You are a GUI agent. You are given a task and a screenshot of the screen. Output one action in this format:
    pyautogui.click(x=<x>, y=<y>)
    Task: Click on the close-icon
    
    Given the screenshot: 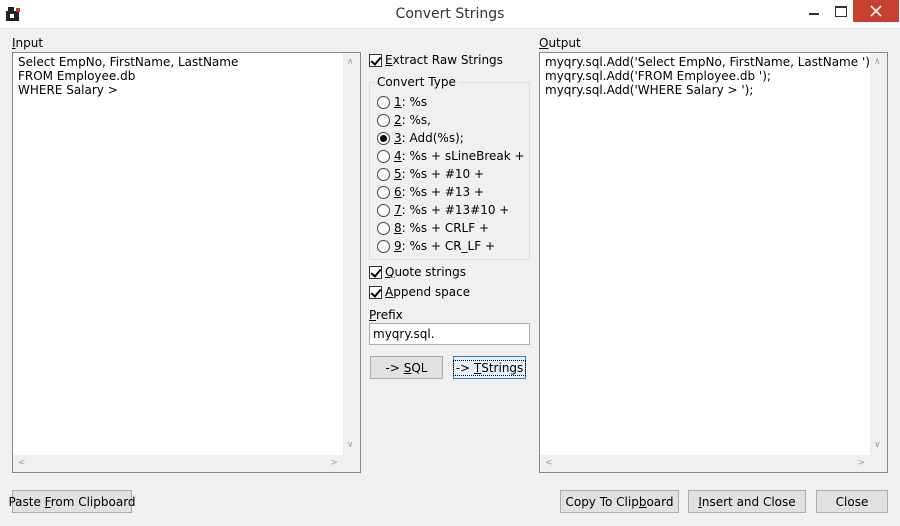 What is the action you would take?
    pyautogui.click(x=876, y=11)
    